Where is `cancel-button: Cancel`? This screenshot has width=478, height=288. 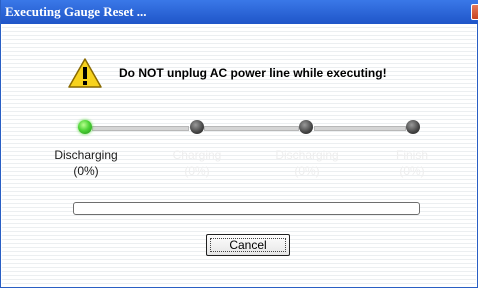 cancel-button: Cancel is located at coordinates (248, 245).